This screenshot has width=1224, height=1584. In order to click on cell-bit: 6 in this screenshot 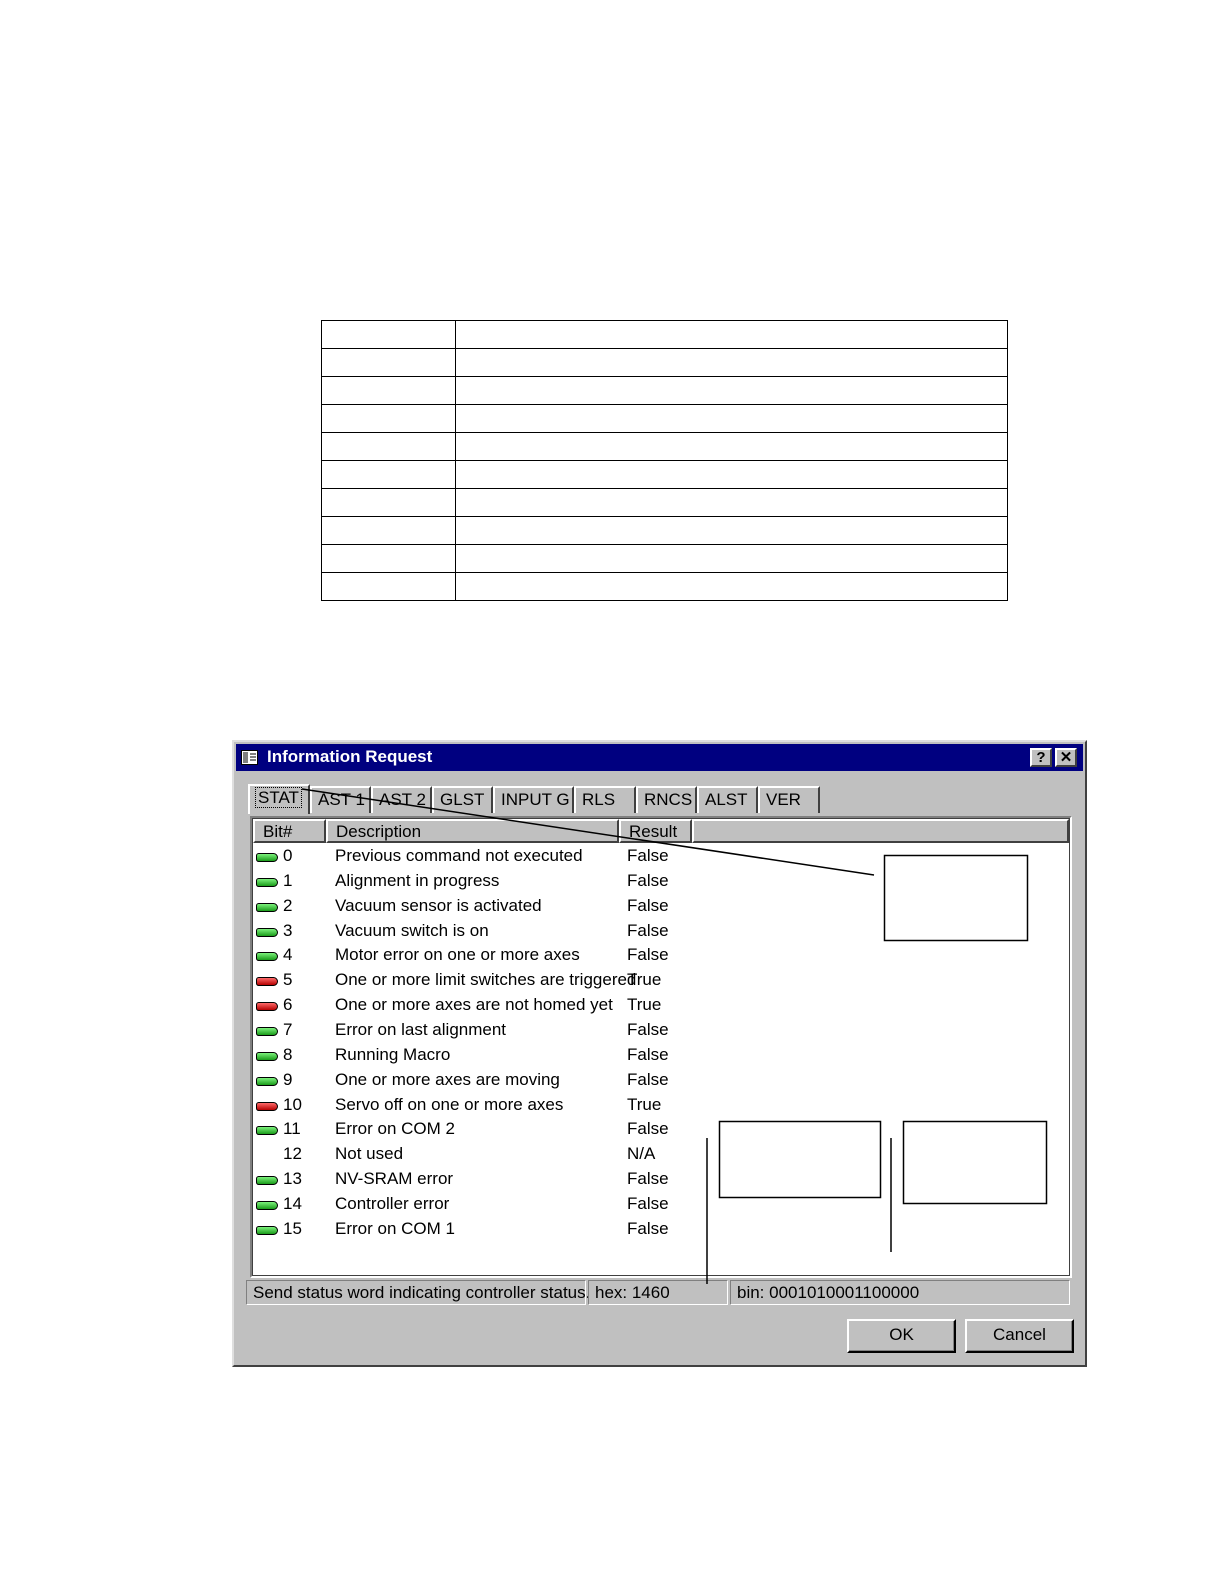, I will do `click(288, 1005)`.